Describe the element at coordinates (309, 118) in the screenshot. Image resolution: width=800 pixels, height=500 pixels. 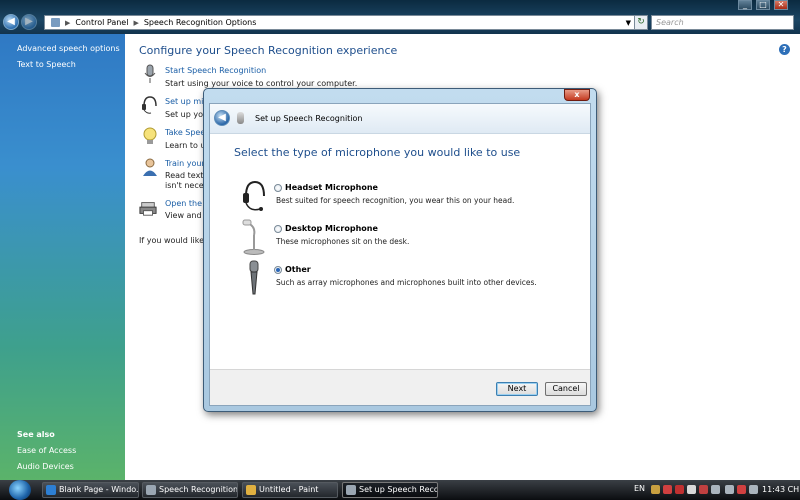
I see `dialog-title: Set up Speech Recognition` at that location.